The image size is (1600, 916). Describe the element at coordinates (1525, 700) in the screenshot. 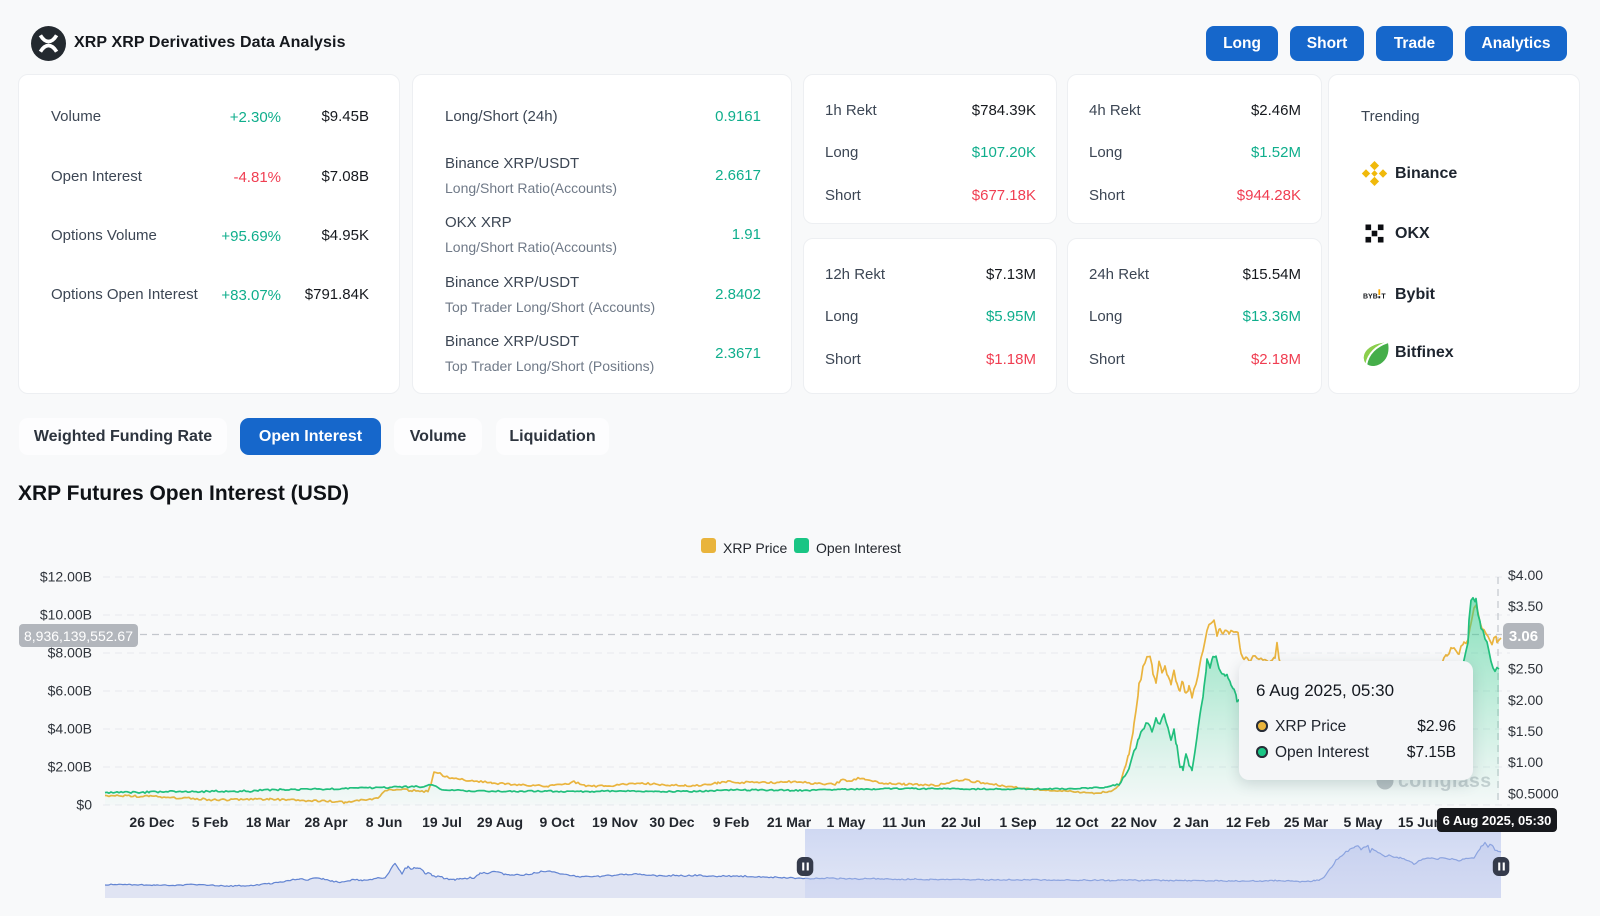

I see `svg-text: $2.00` at that location.